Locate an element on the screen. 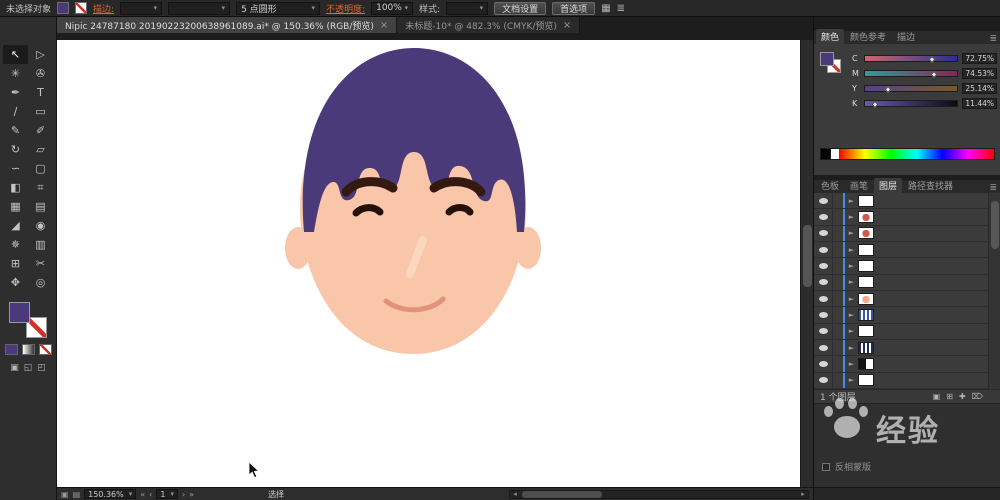 Image resolution: width=1000 pixels, height=500 pixels. draw-mode-1-icon: ▣ is located at coordinates (14, 368).